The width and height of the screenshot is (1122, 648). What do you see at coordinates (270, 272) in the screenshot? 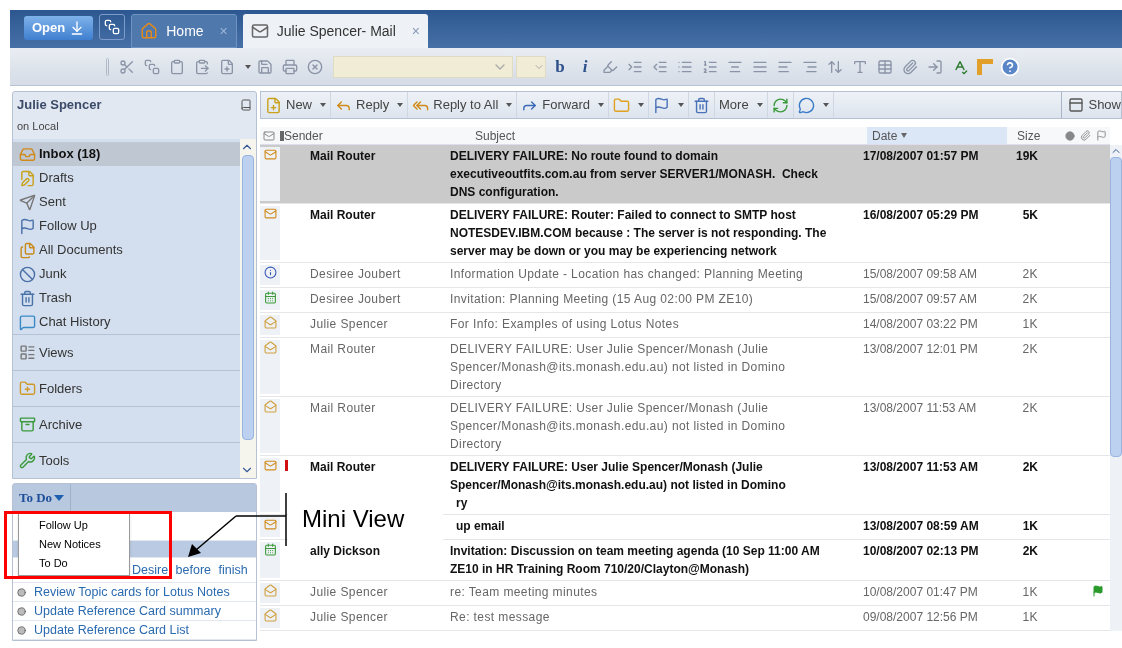
I see `info-icon` at bounding box center [270, 272].